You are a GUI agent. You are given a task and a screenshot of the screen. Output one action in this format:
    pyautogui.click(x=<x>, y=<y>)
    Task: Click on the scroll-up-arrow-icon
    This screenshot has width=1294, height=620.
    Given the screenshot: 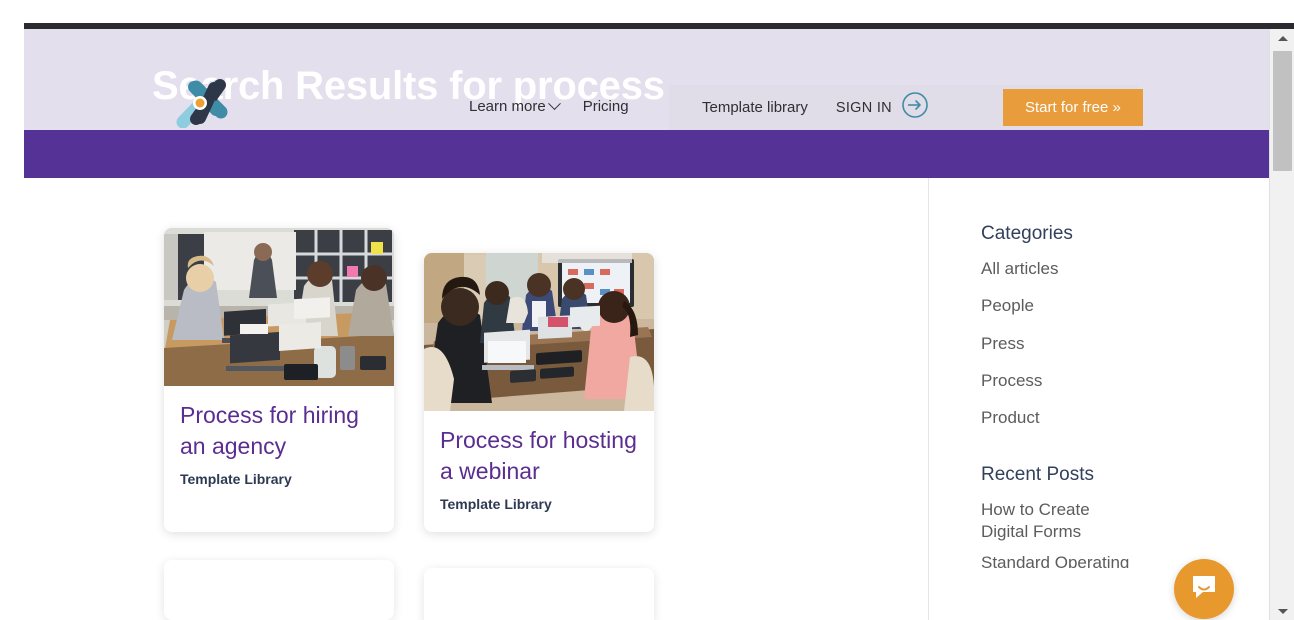 What is the action you would take?
    pyautogui.click(x=1282, y=38)
    